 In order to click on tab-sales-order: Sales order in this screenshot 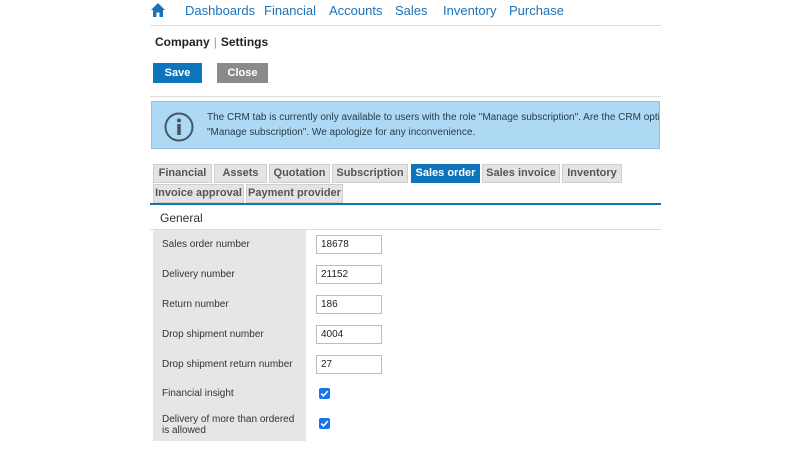, I will do `click(445, 173)`.